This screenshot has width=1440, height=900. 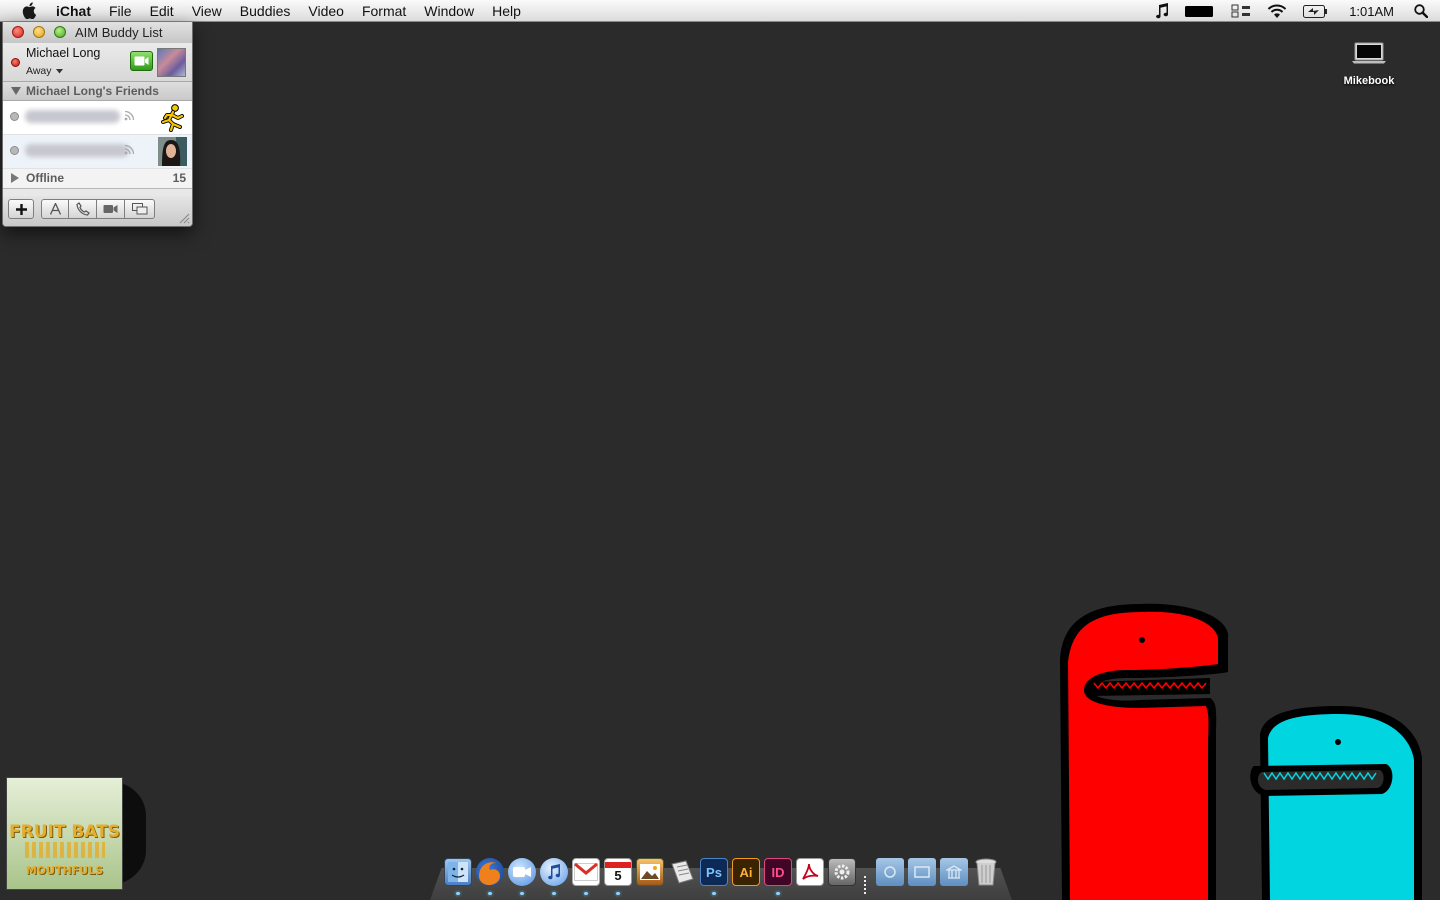 I want to click on battery-charging-icon, so click(x=1315, y=11).